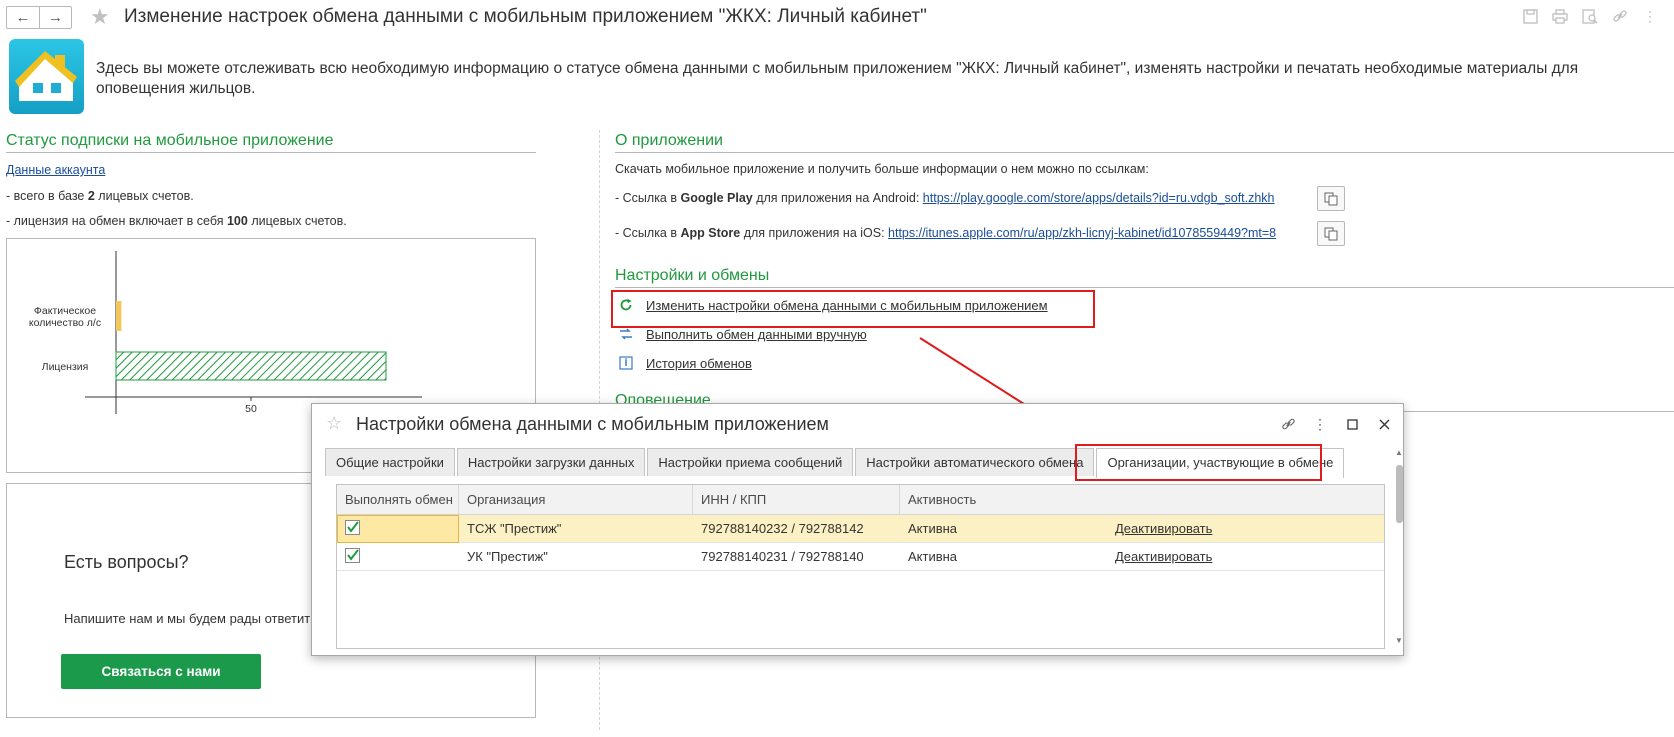  What do you see at coordinates (1352, 424) in the screenshot?
I see `maximize-icon` at bounding box center [1352, 424].